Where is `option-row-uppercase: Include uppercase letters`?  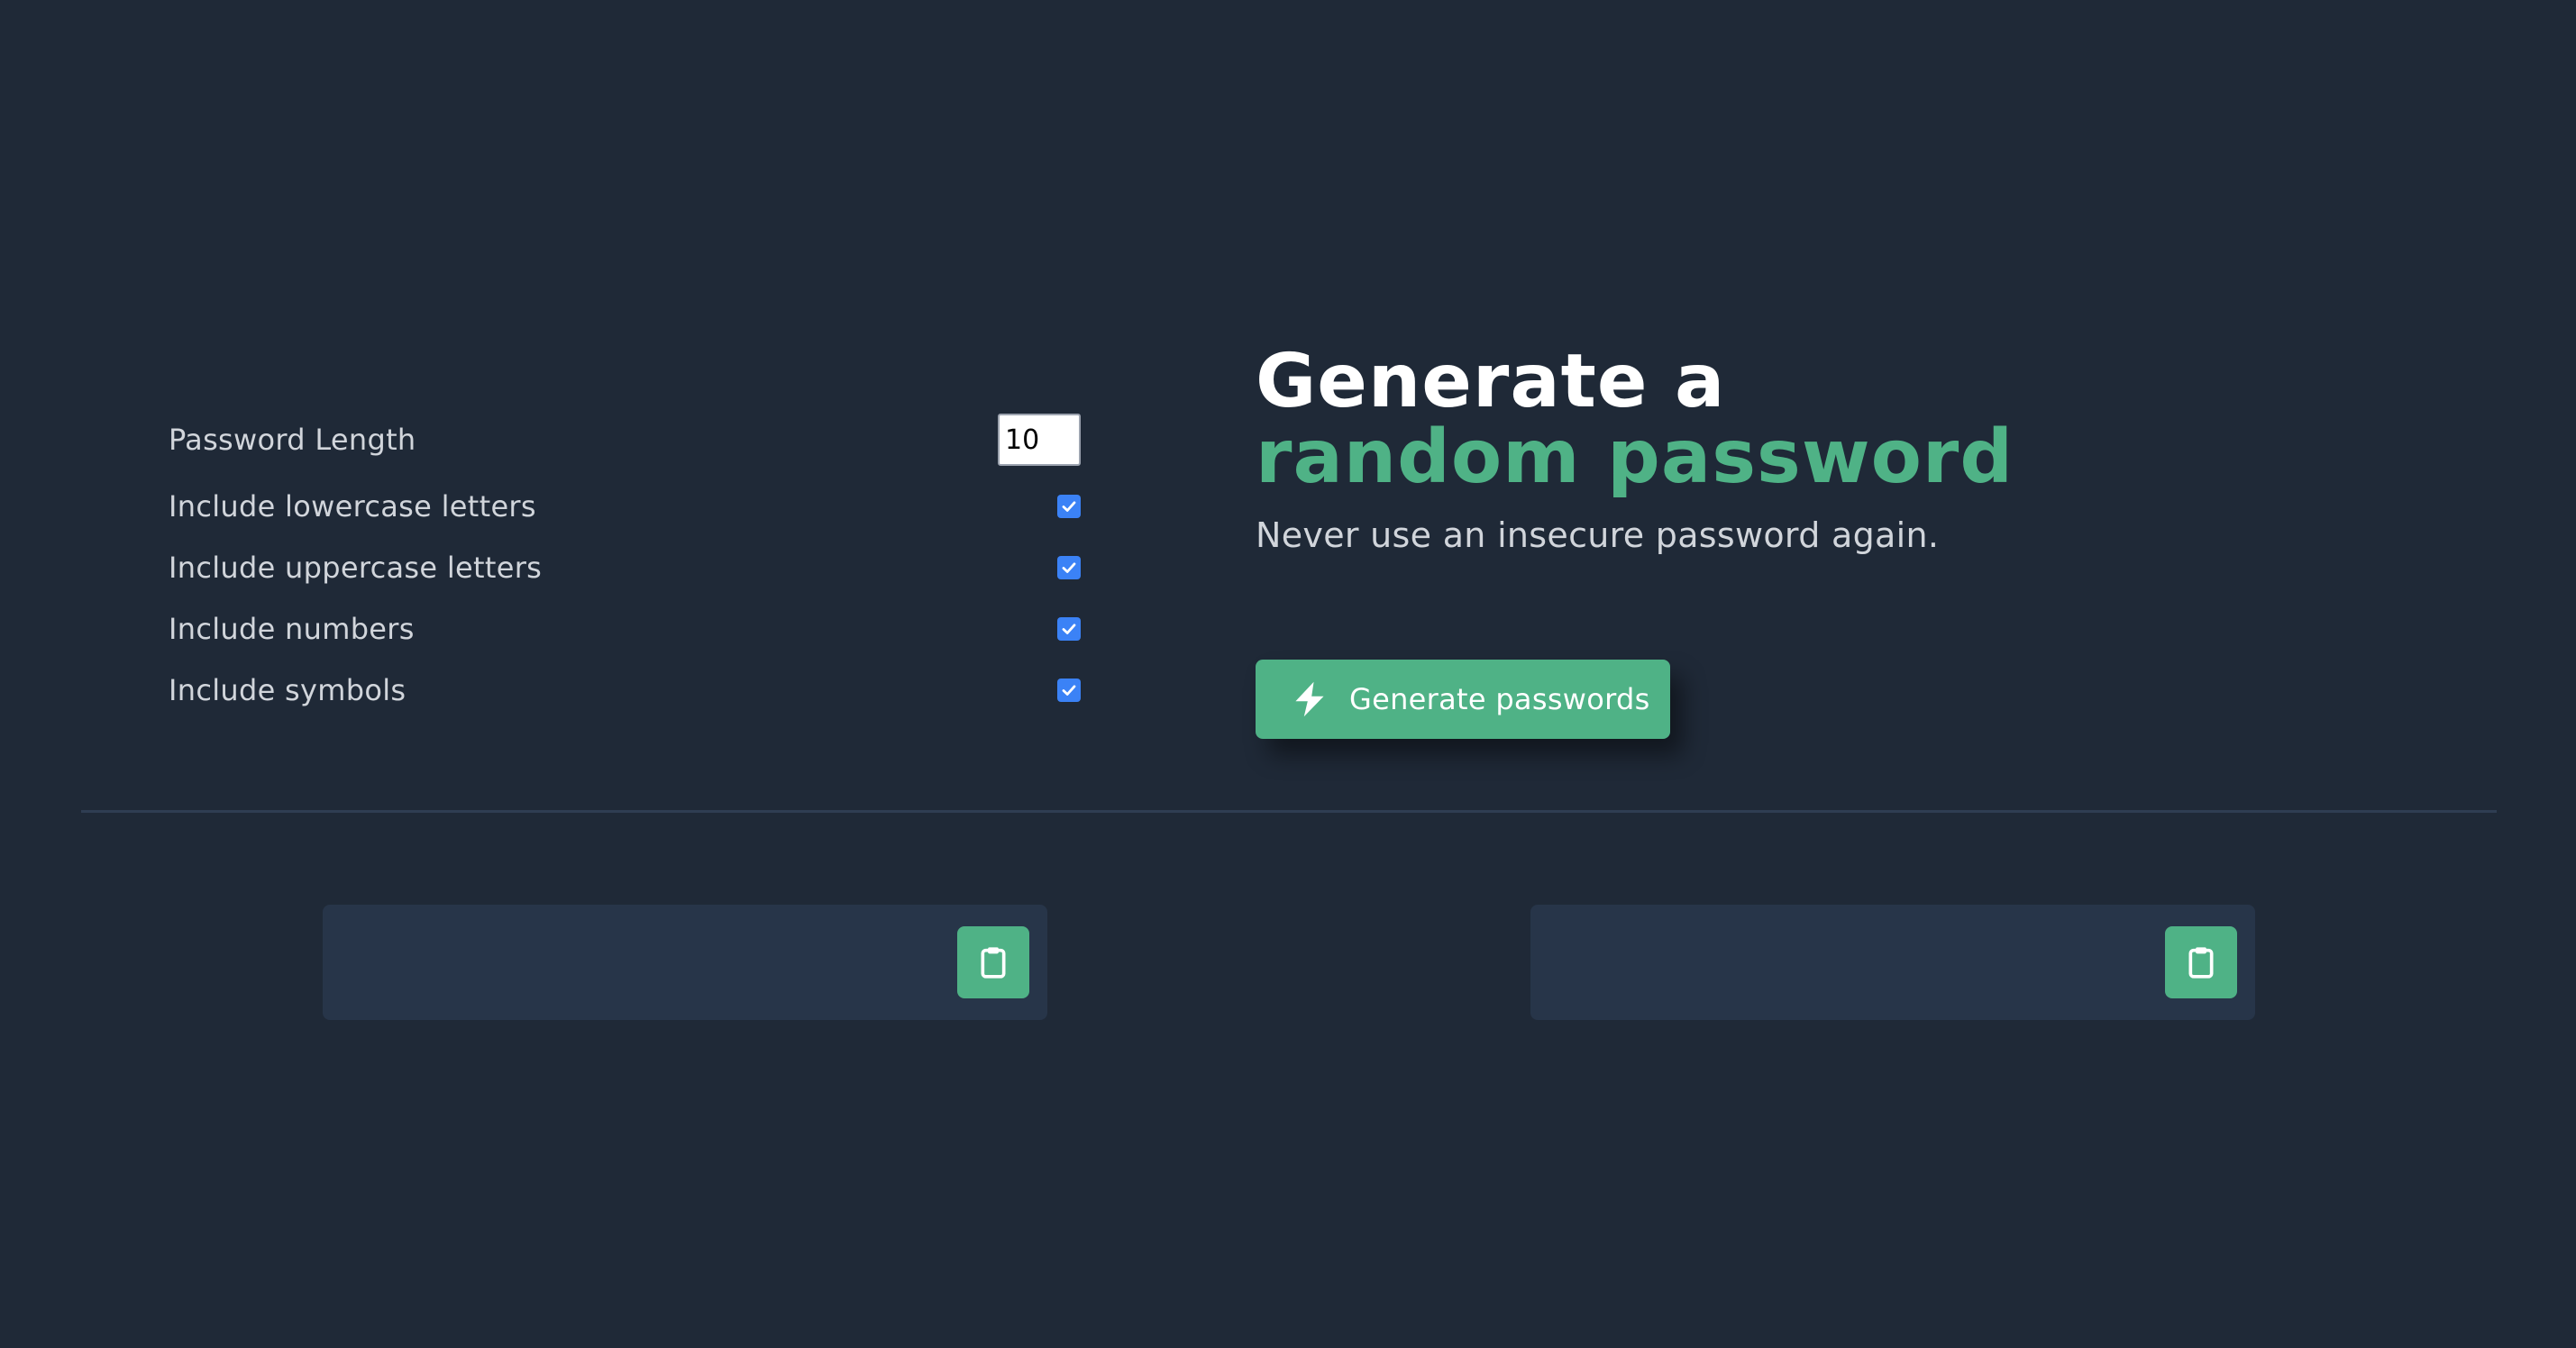 option-row-uppercase: Include uppercase letters is located at coordinates (625, 568).